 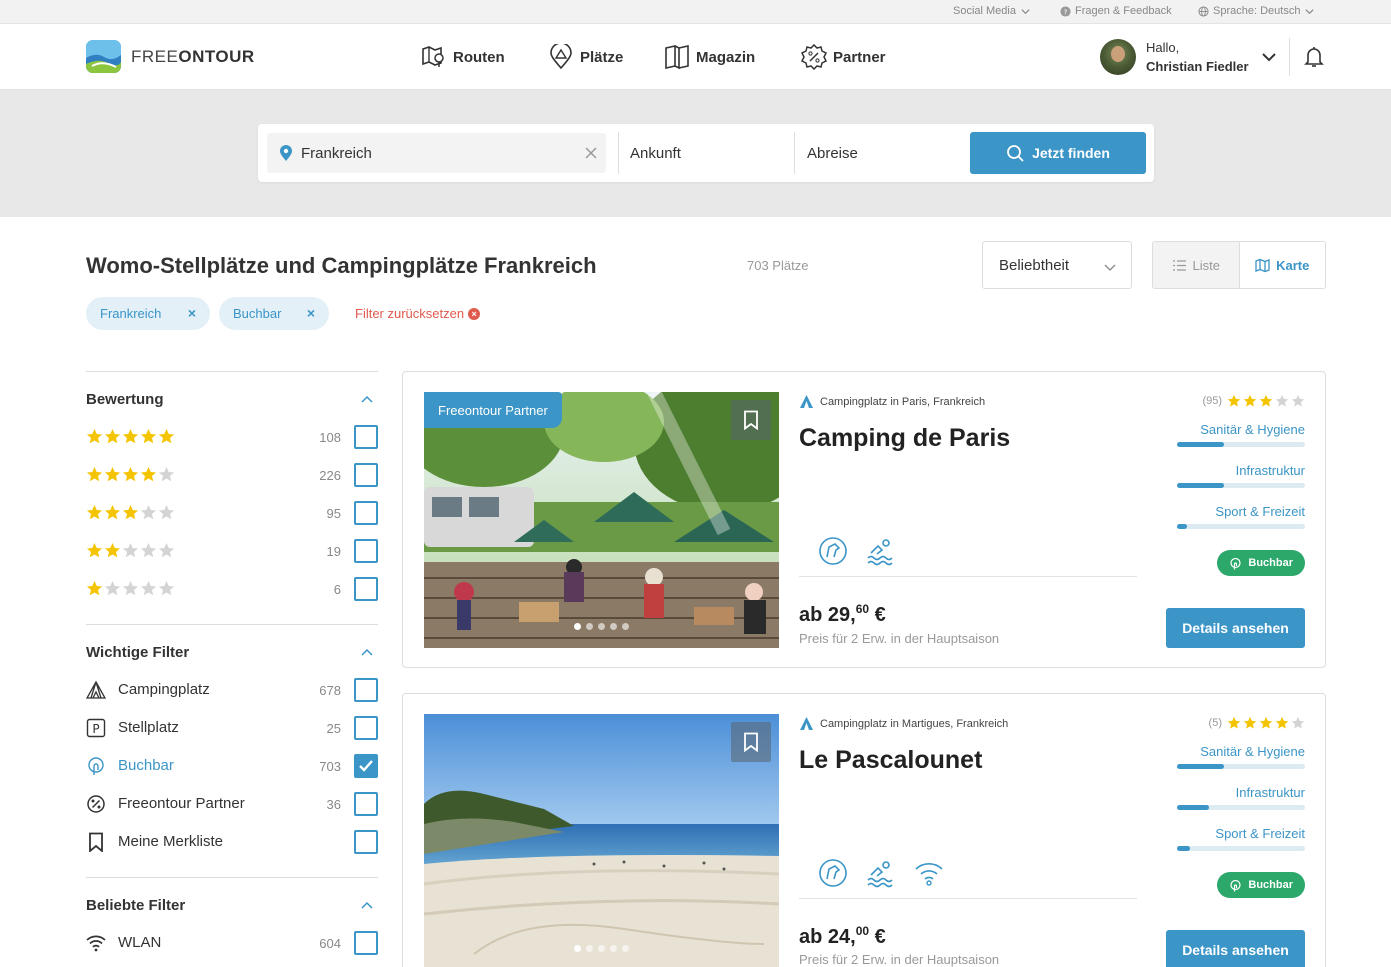 I want to click on clear-icon, so click(x=591, y=153).